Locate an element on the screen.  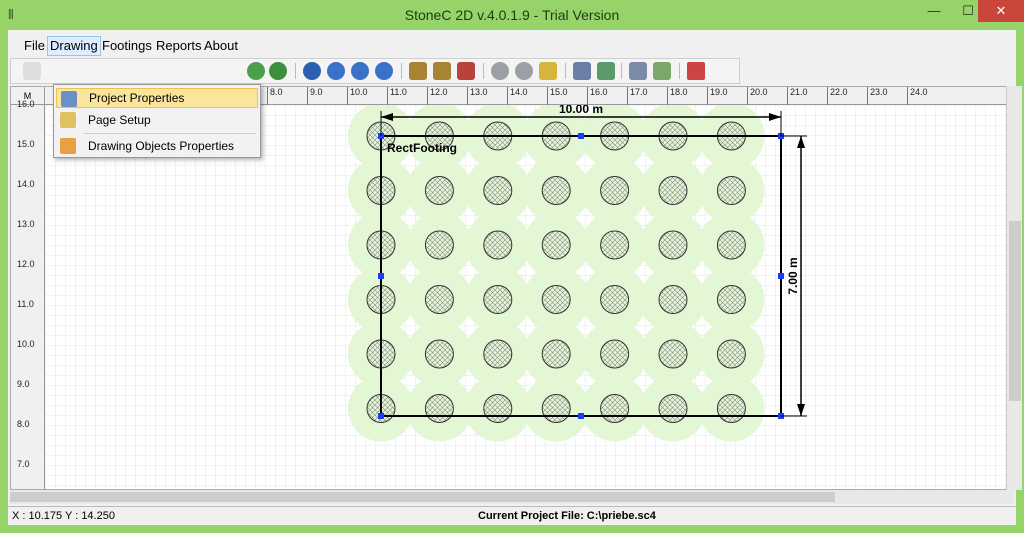
v-ruler-tick: 15.0 is located at coordinates (26, 144).